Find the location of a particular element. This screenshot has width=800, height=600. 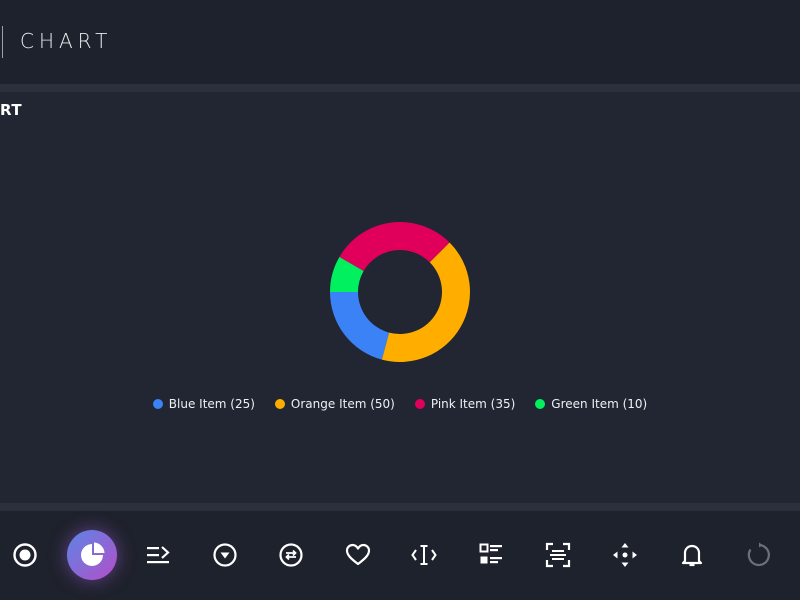

legend-label: Orange Item (50) is located at coordinates (342, 404).